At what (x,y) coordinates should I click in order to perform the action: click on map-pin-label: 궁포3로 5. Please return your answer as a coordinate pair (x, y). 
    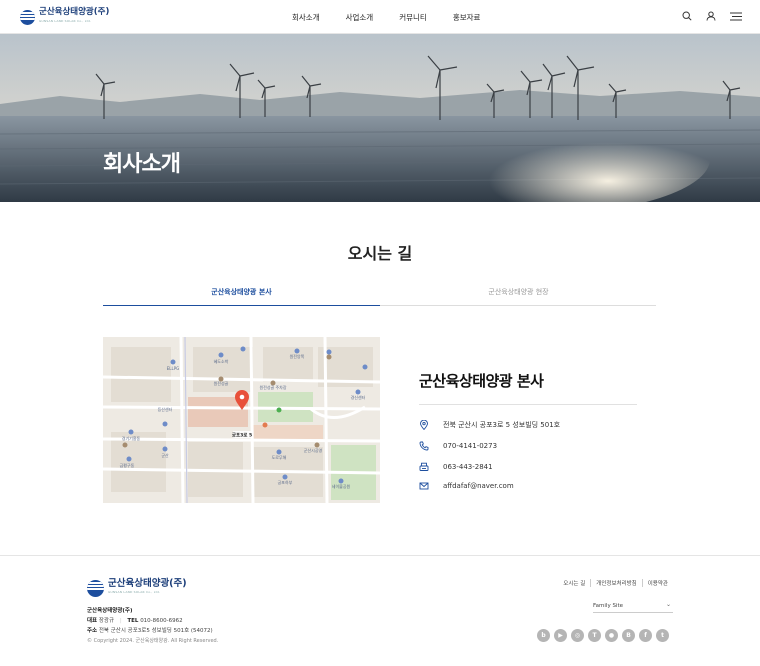
    Looking at the image, I should click on (242, 435).